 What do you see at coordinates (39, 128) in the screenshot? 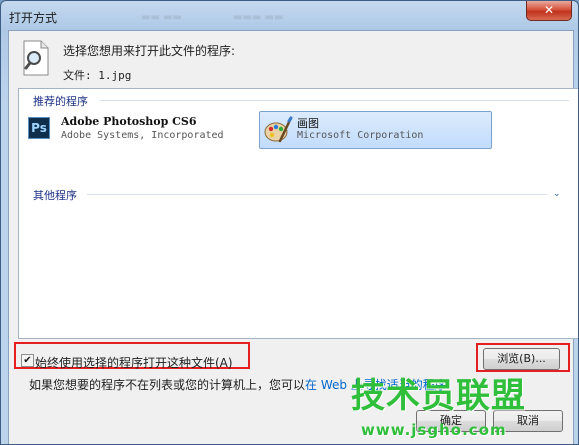
I see `photoshop-icon: Ps` at bounding box center [39, 128].